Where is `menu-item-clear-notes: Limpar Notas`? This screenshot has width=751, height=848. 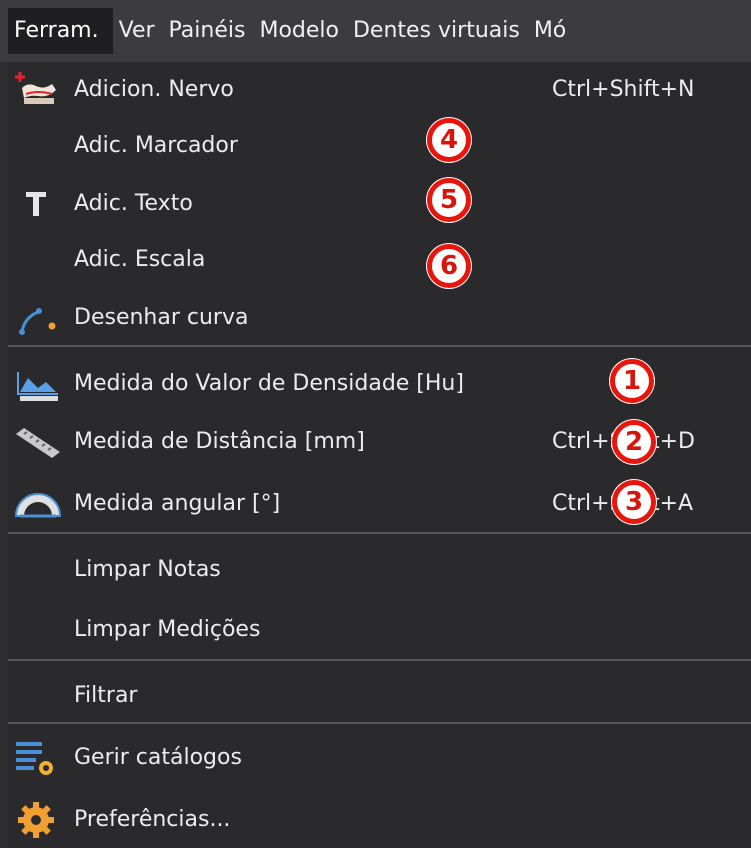
menu-item-clear-notes: Limpar Notas is located at coordinates (379, 570).